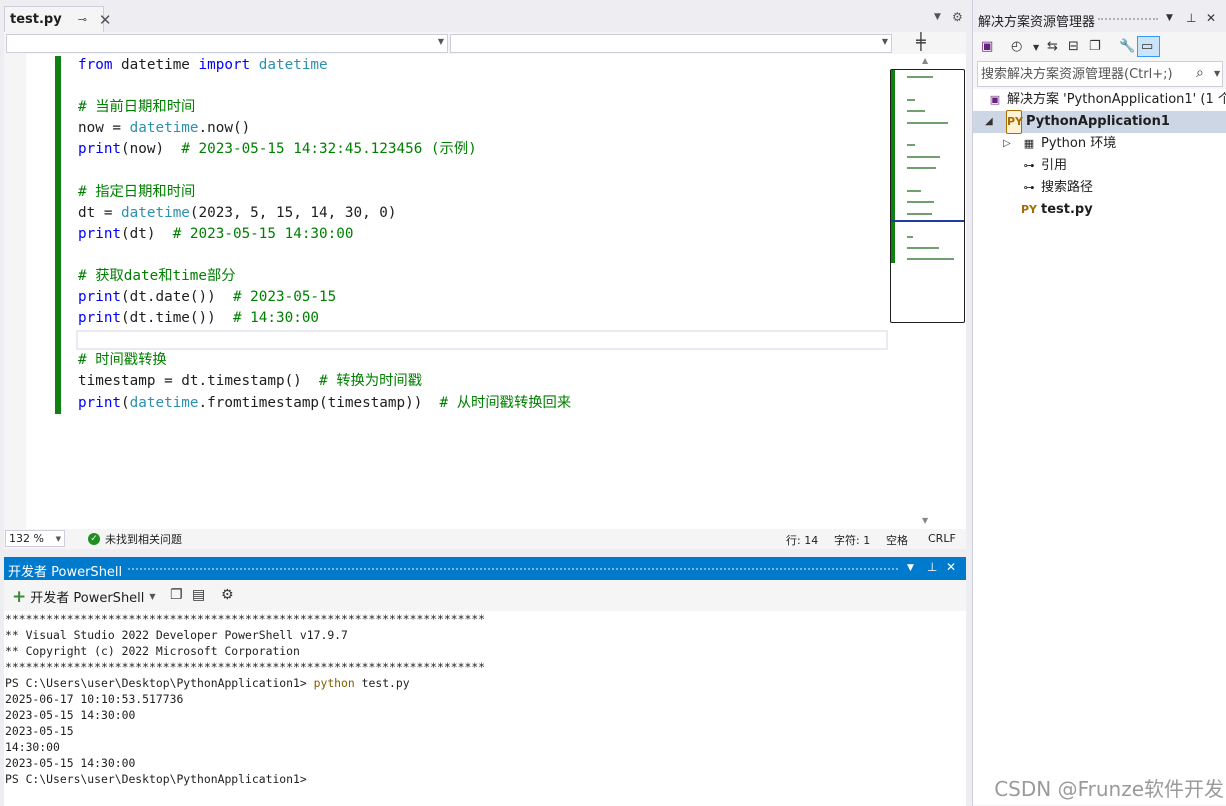 The image size is (1226, 806). What do you see at coordinates (1052, 46) in the screenshot?
I see `sync-icon: ⇆` at bounding box center [1052, 46].